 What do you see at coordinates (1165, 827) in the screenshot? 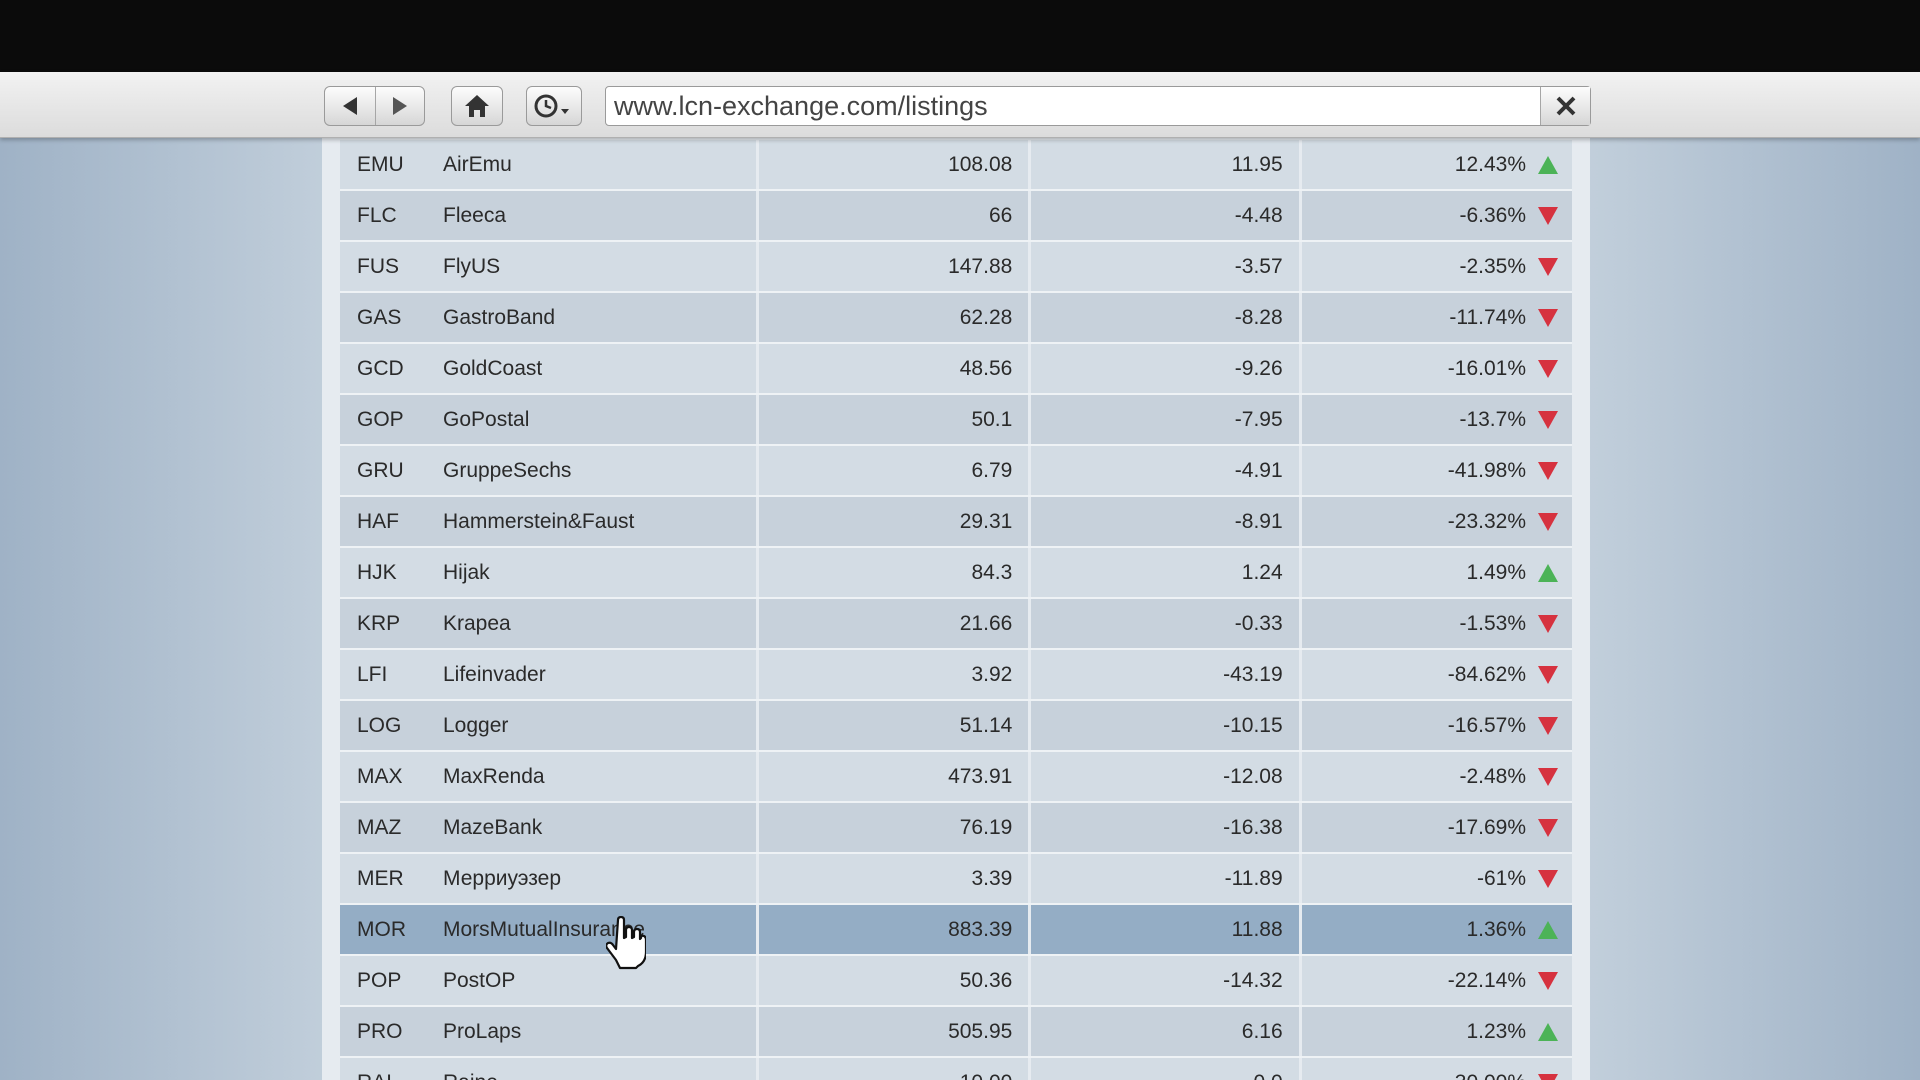
I see `change-cell: -16.38` at bounding box center [1165, 827].